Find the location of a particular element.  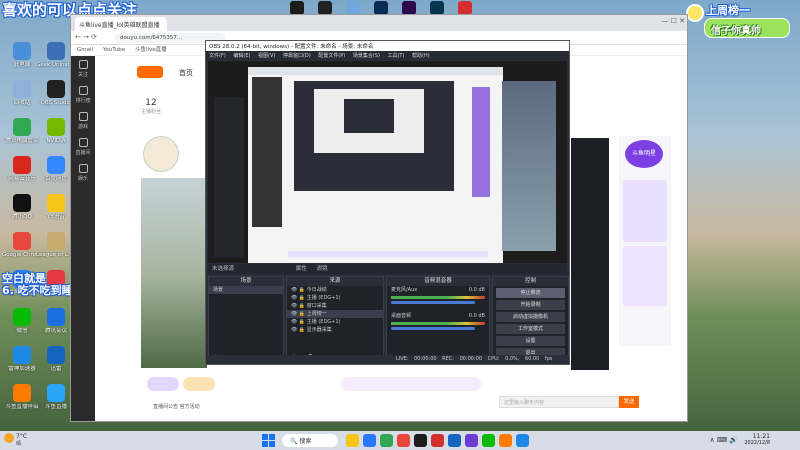

capcut-icon is located at coordinates (325, 8).